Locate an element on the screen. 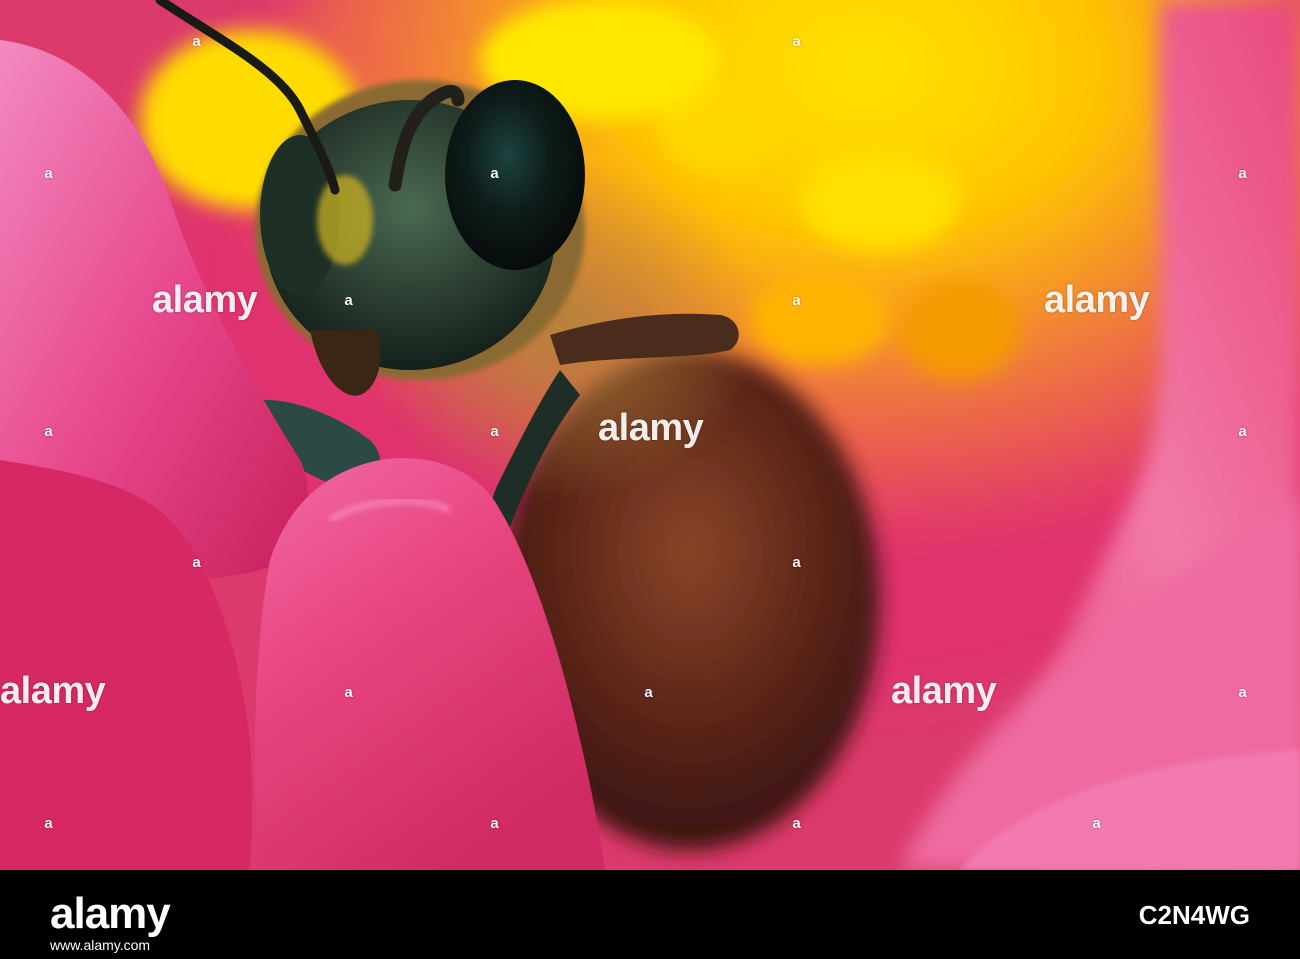  bee-compound-eye is located at coordinates (515, 175).